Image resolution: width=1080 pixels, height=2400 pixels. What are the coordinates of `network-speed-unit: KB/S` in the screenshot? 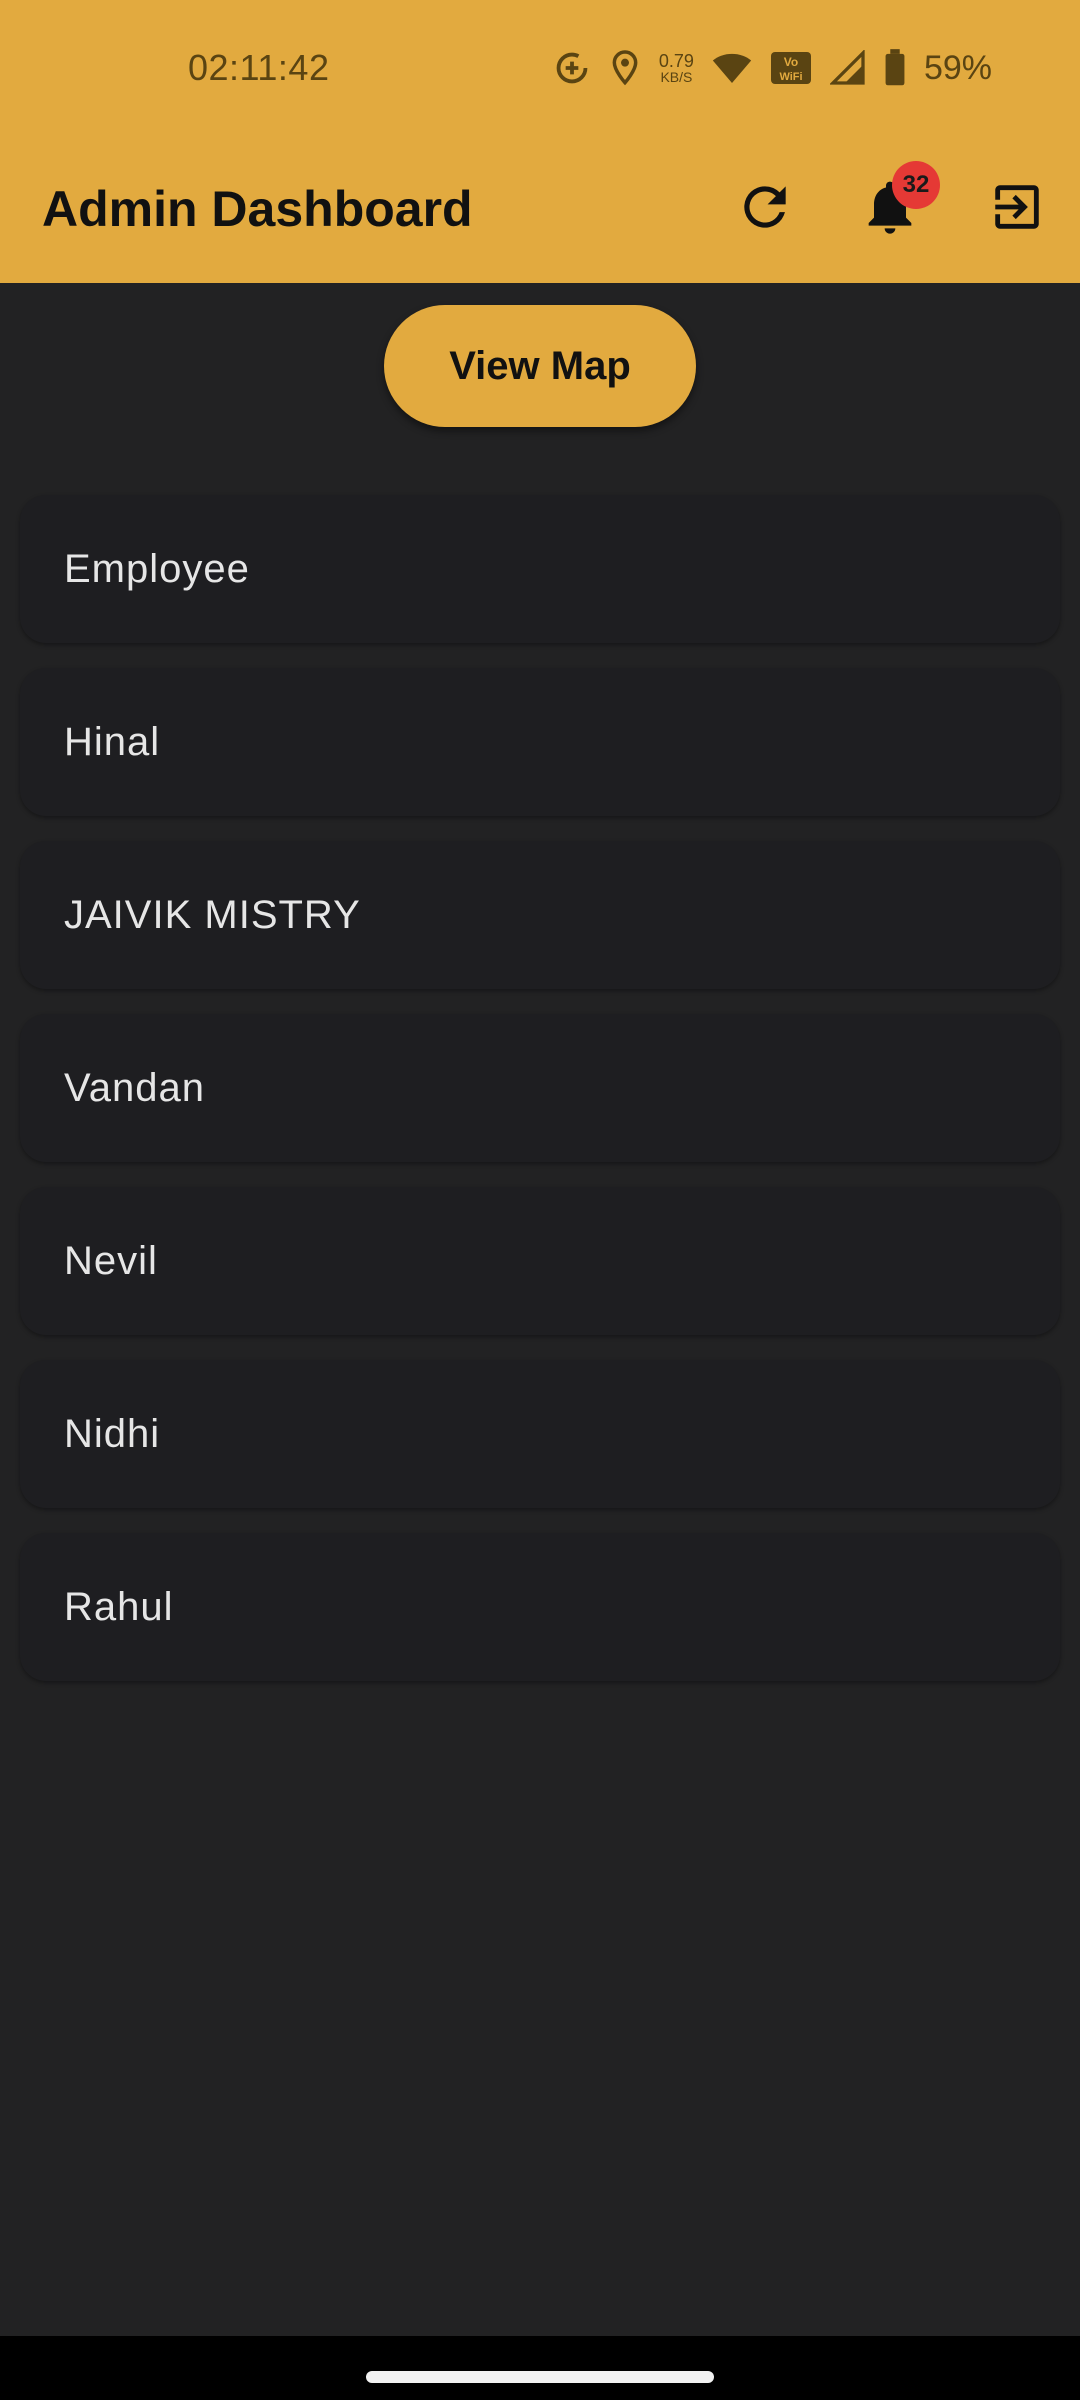 It's located at (676, 77).